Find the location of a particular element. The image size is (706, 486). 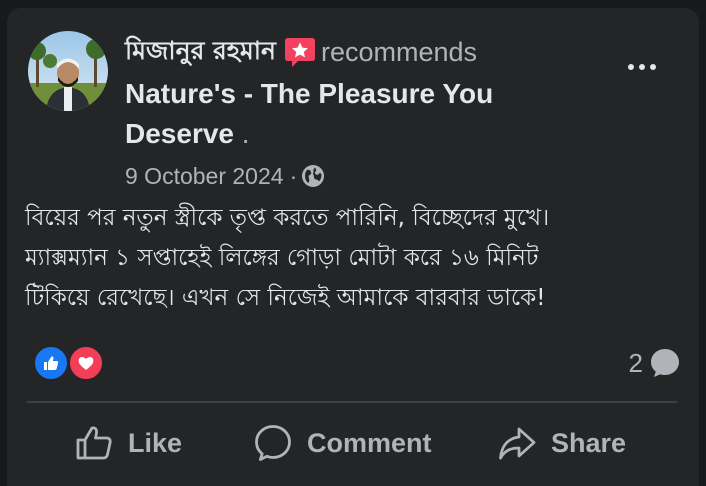

author-avatar is located at coordinates (68, 71).